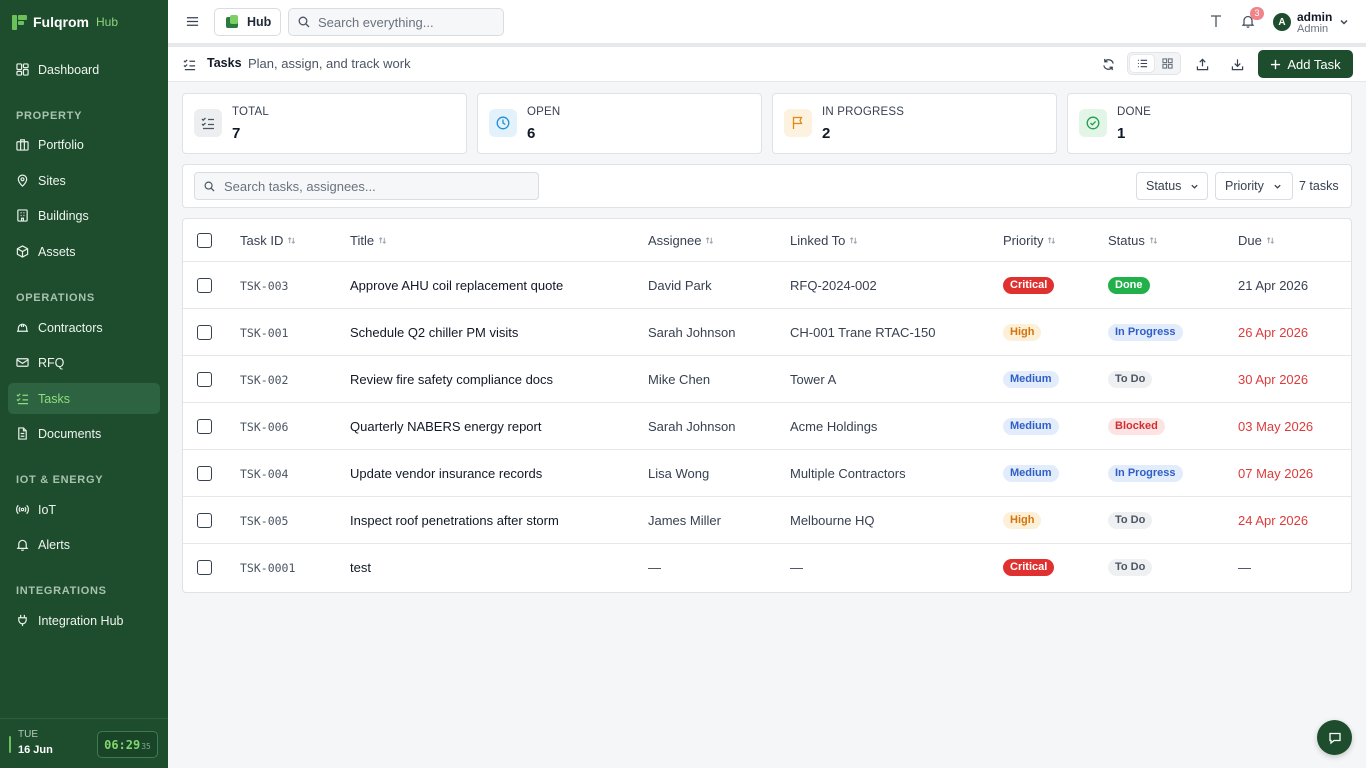  I want to click on stat-value: 6, so click(531, 133).